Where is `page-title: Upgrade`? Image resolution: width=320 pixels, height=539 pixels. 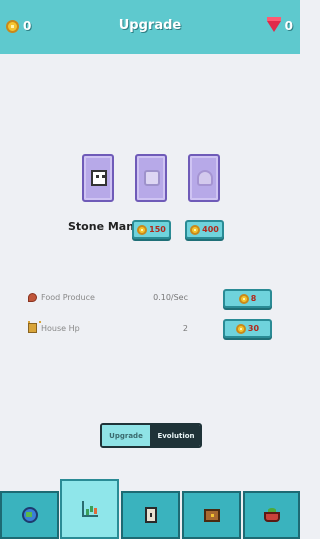 page-title: Upgrade is located at coordinates (150, 25).